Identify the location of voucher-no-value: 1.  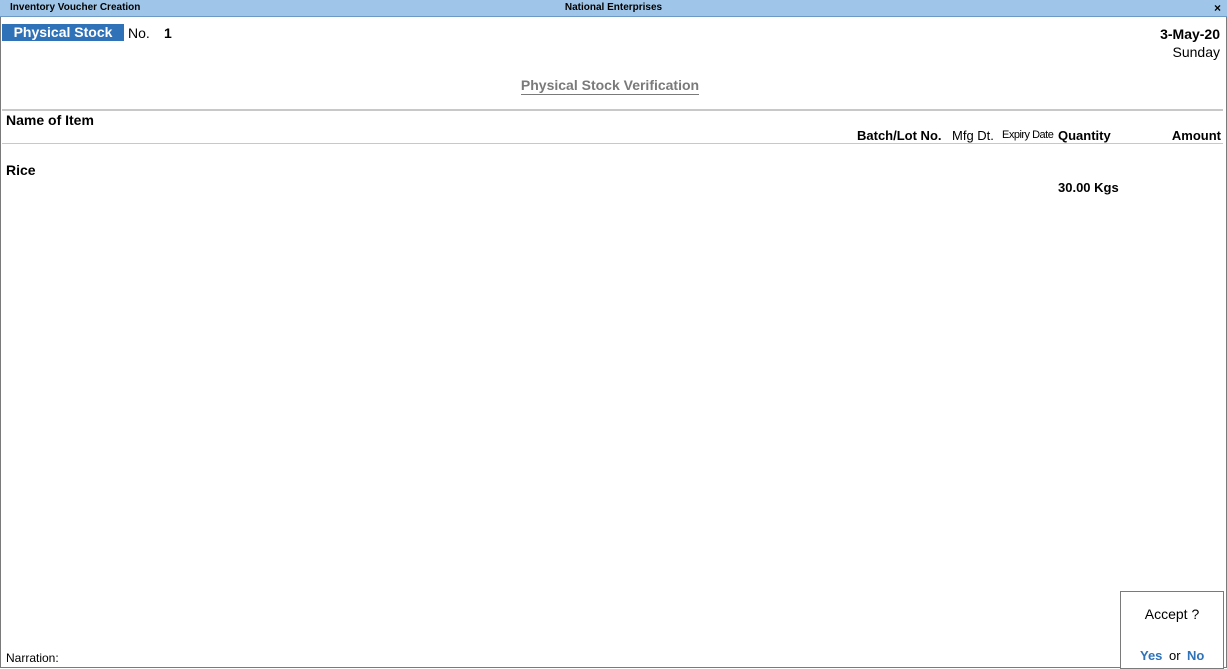
(168, 33).